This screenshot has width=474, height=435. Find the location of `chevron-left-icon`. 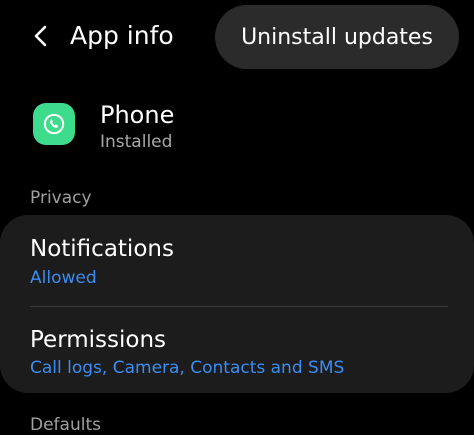

chevron-left-icon is located at coordinates (40, 36).